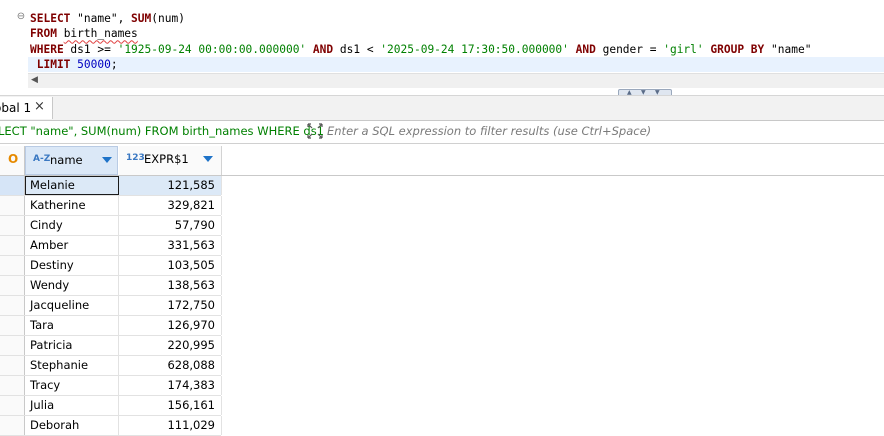 The height and width of the screenshot is (436, 884). I want to click on value-cell: 331,563, so click(170, 245).